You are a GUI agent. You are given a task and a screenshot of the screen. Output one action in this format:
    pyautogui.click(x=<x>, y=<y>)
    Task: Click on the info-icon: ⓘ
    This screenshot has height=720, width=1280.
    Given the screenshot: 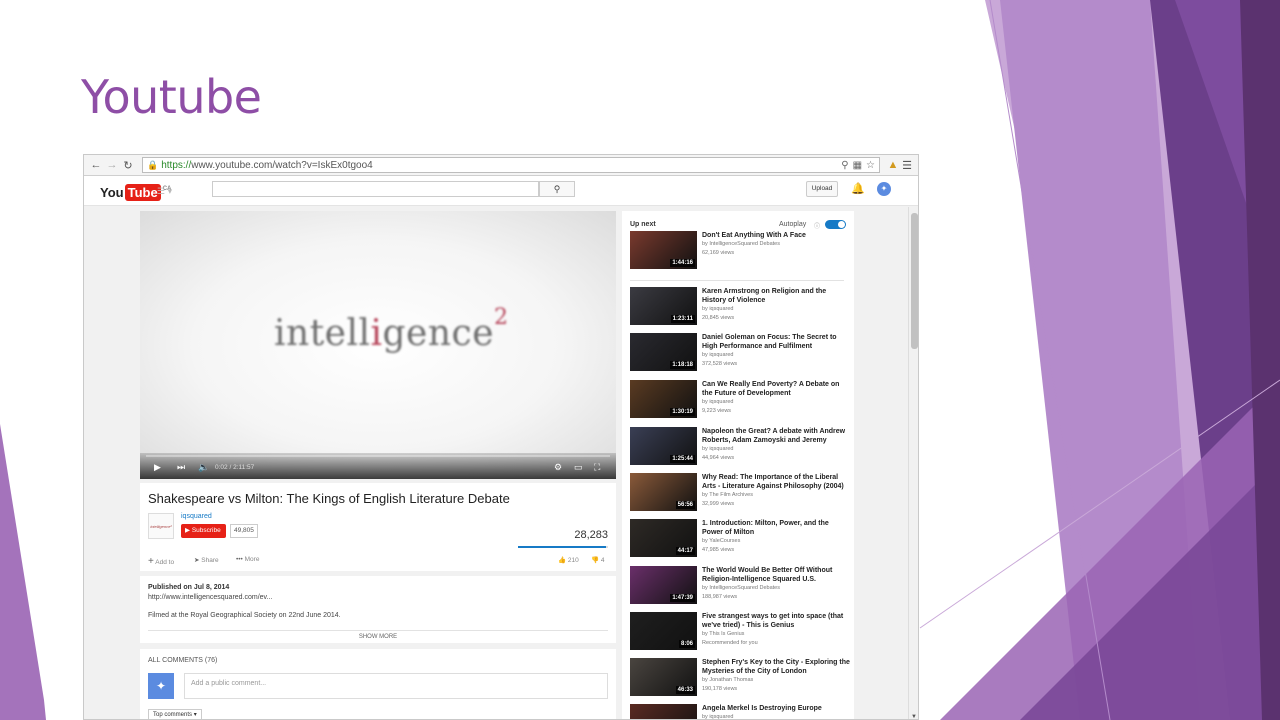 What is the action you would take?
    pyautogui.click(x=817, y=225)
    